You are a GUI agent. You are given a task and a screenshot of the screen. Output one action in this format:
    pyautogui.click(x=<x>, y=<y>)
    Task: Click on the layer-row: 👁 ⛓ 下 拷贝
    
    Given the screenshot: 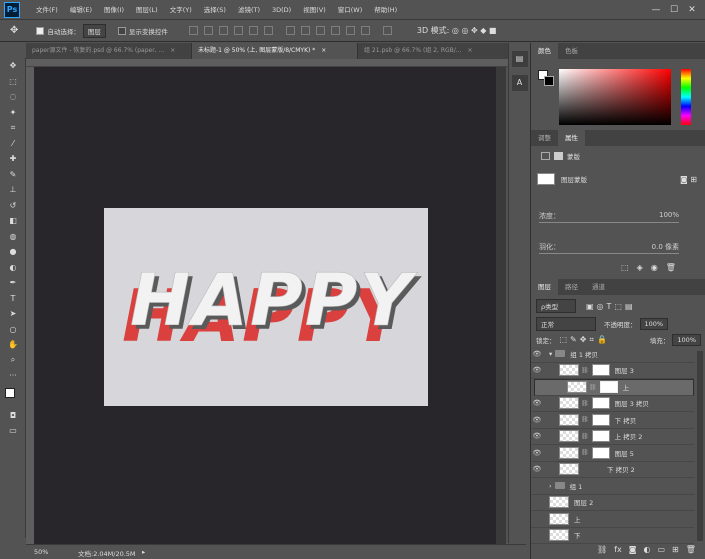 What is the action you would take?
    pyautogui.click(x=612, y=420)
    